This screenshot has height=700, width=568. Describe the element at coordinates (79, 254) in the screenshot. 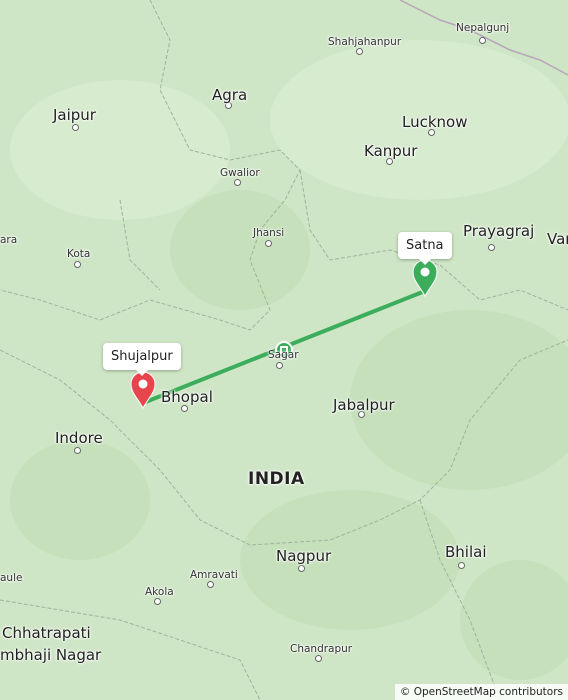

I see `city-label-kota: Kota` at that location.